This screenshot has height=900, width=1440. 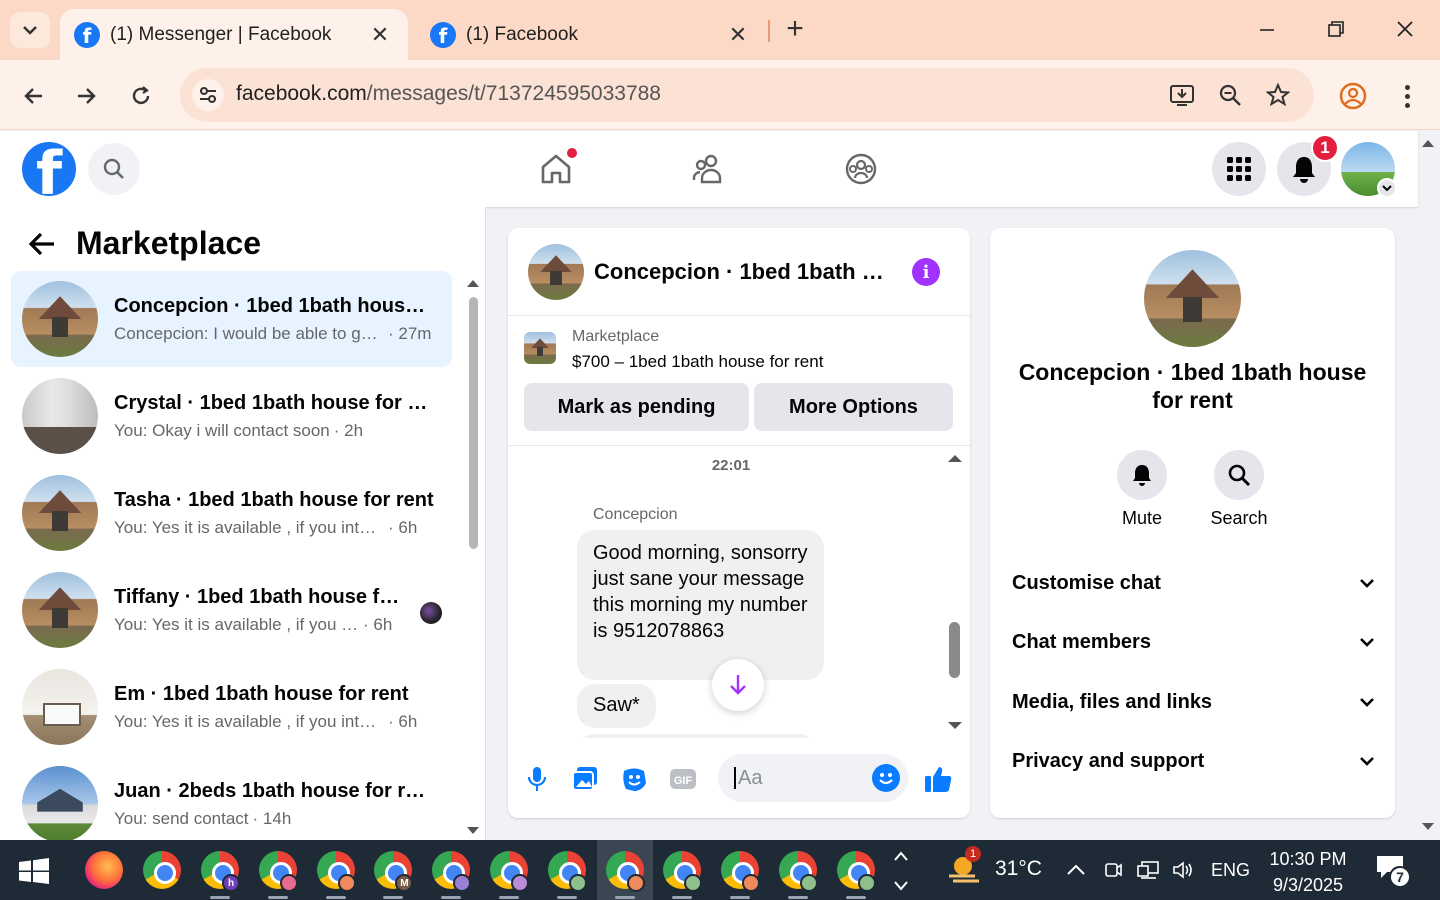 I want to click on restore-button, so click(x=1336, y=29).